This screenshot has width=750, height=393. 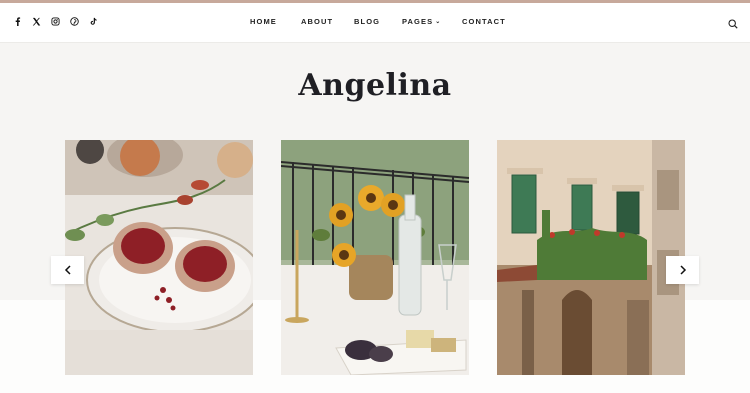 What do you see at coordinates (317, 21) in the screenshot?
I see `nav-about: About` at bounding box center [317, 21].